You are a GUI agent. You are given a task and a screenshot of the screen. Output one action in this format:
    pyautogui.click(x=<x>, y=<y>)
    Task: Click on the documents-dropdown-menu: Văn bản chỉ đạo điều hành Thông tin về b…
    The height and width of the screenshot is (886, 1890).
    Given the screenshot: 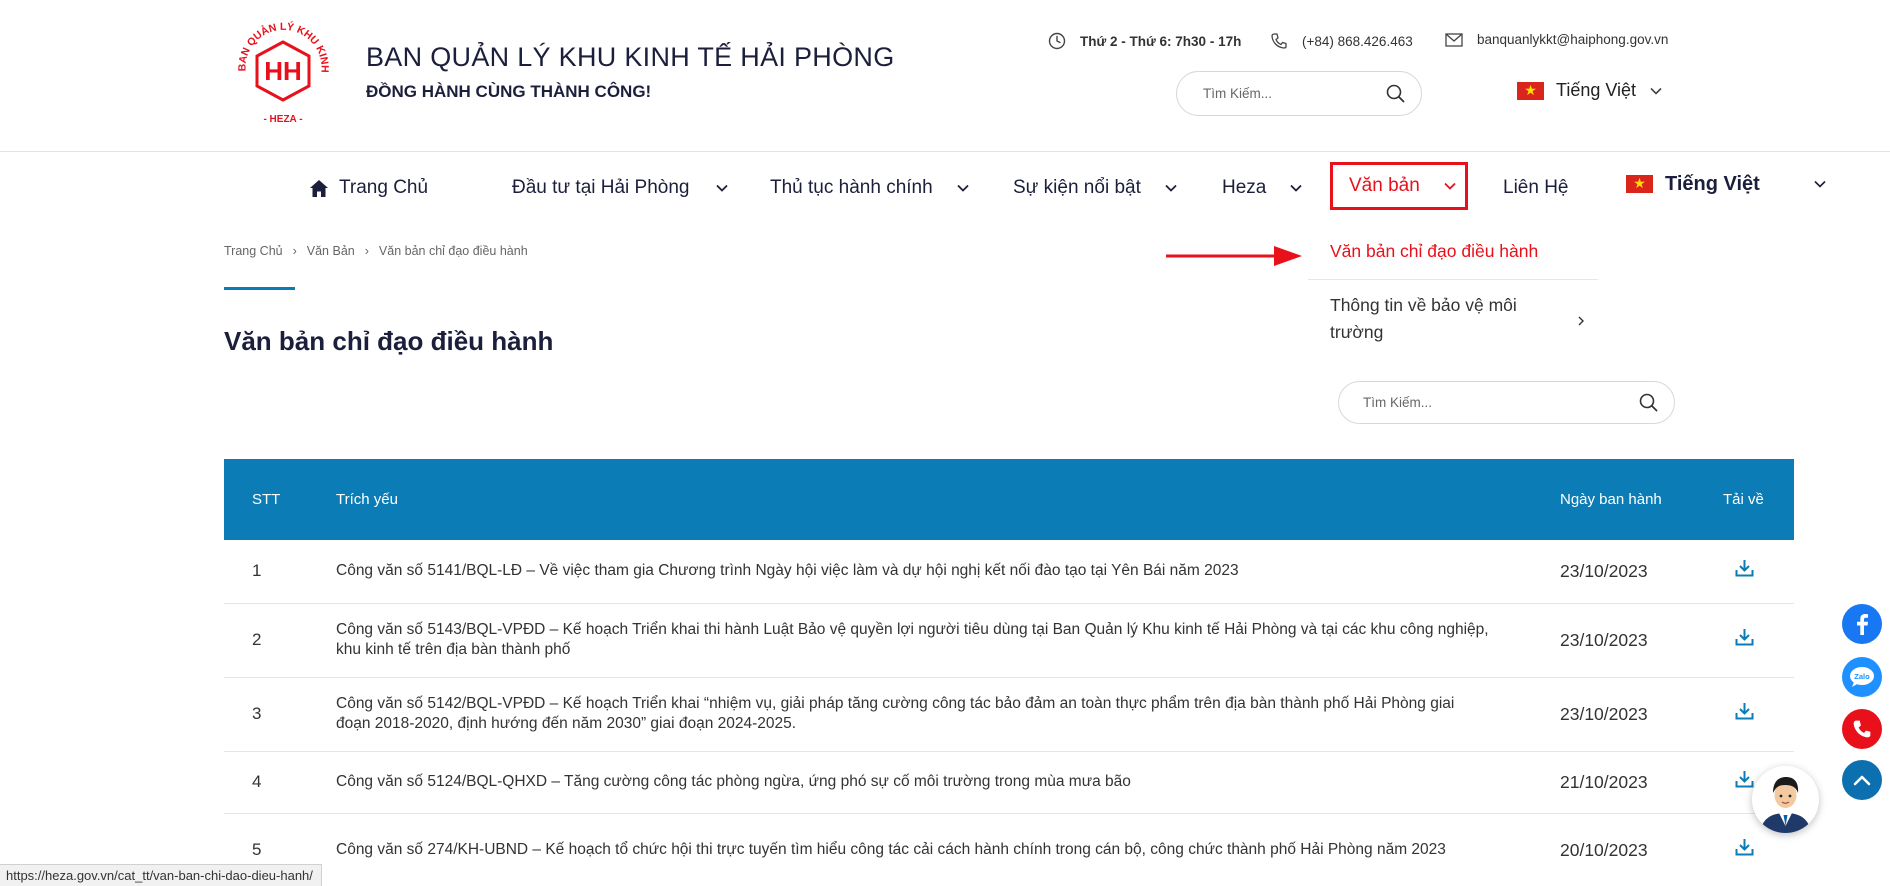 What is the action you would take?
    pyautogui.click(x=1453, y=292)
    